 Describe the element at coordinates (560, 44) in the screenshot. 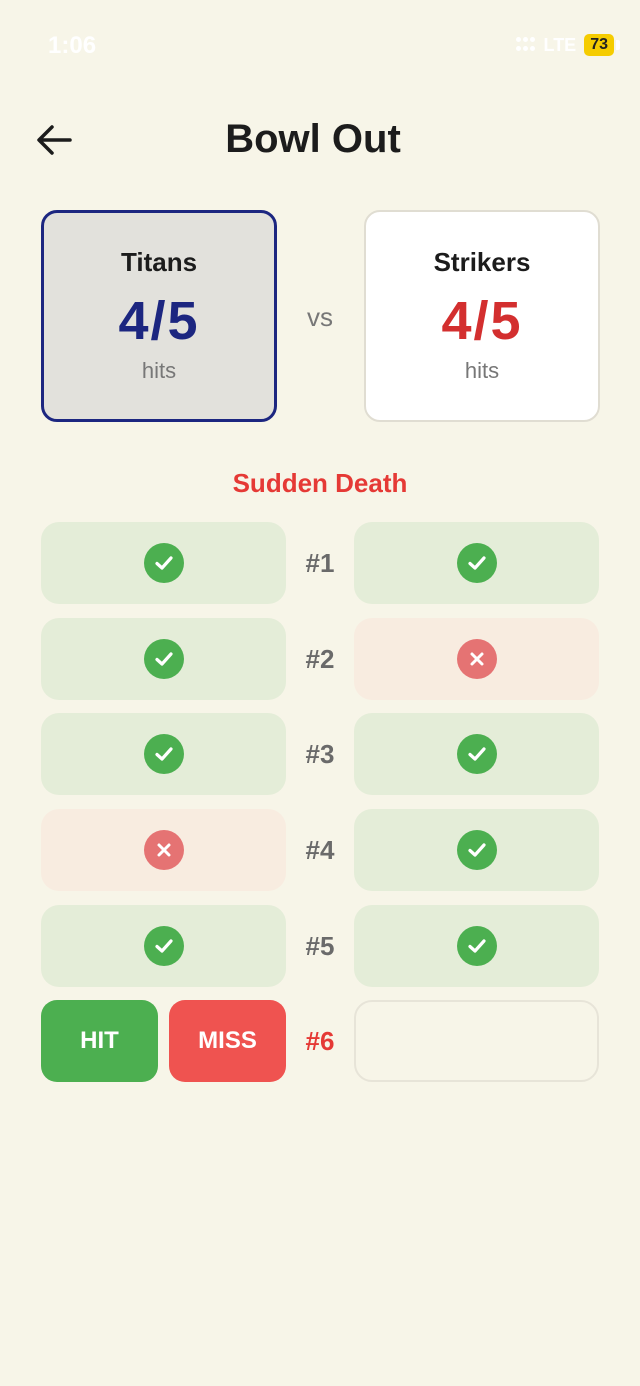

I see `network-label: LTE` at that location.